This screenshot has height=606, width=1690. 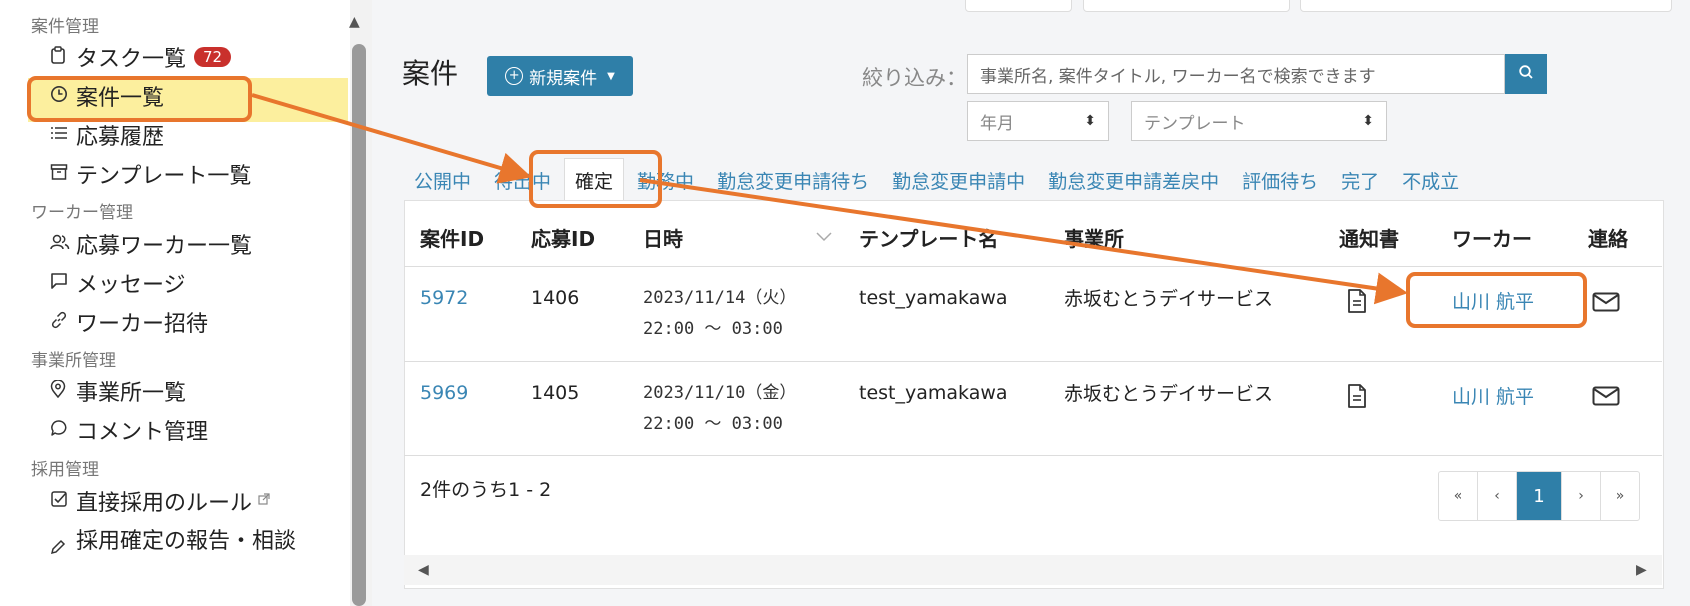 I want to click on arrow-to-tab, so click(x=391, y=138).